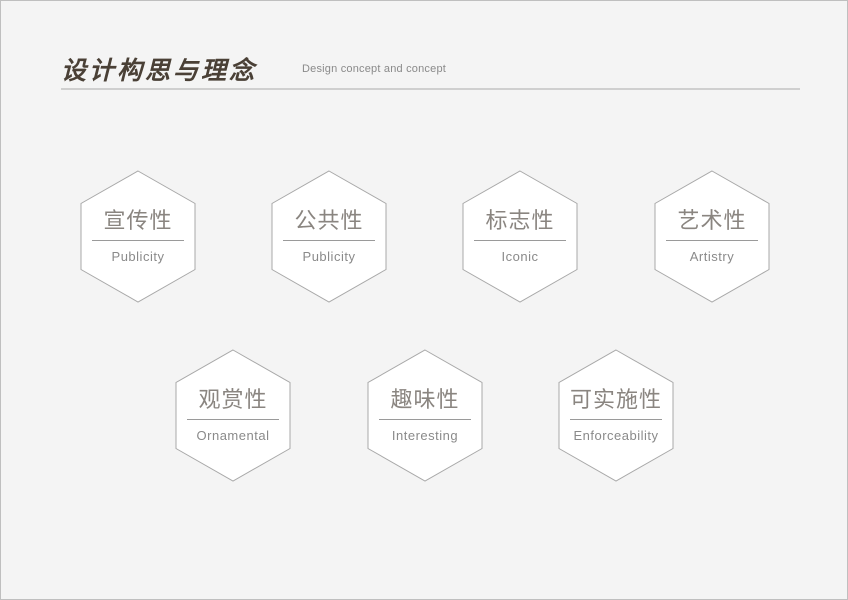 This screenshot has width=848, height=600. I want to click on page-title: 设计构思与理念, so click(159, 70).